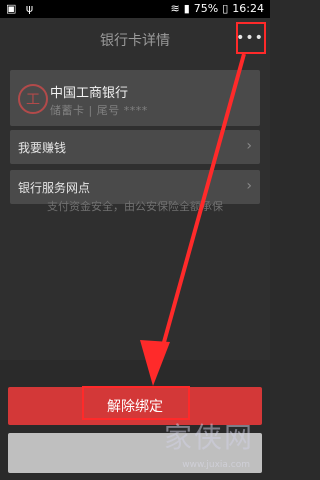 Image resolution: width=320 pixels, height=480 pixels. Describe the element at coordinates (208, 437) in the screenshot. I see `watermark-text: 家侠网` at that location.